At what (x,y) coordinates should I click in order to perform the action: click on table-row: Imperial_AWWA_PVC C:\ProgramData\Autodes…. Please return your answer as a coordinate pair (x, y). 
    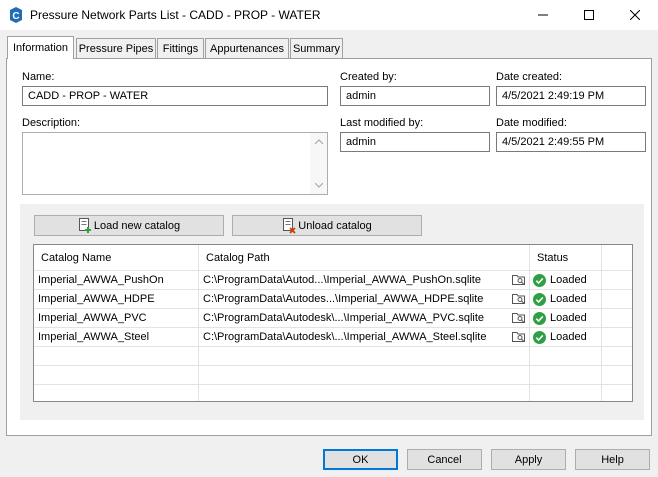
    Looking at the image, I should click on (333, 318).